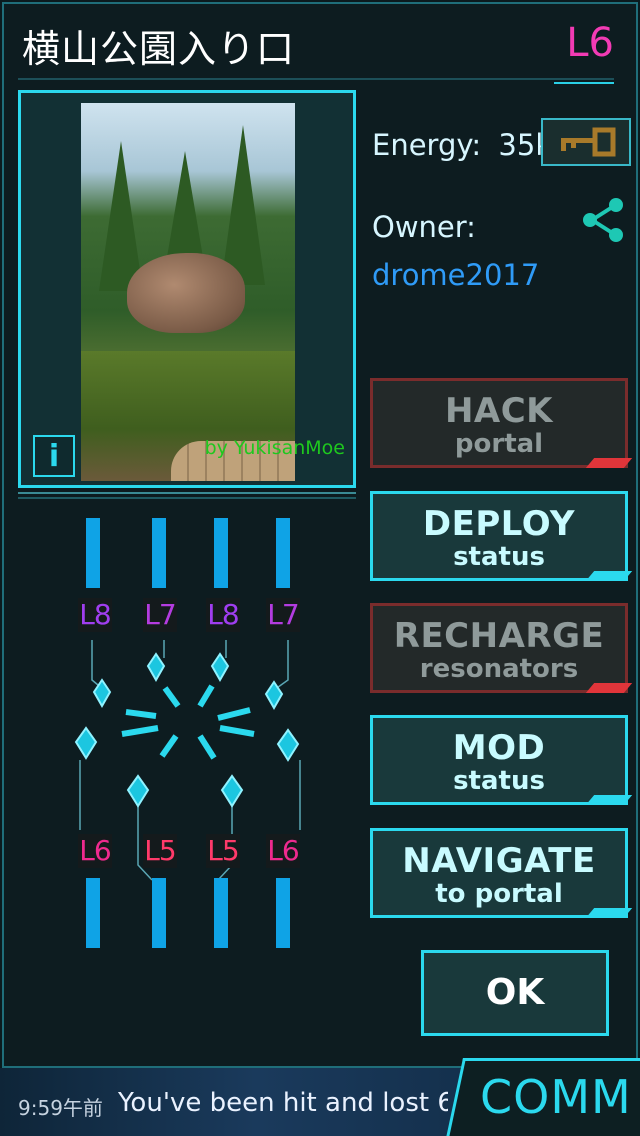 This screenshot has height=1136, width=640. Describe the element at coordinates (556, 1097) in the screenshot. I see `comm-tab-label: COMM` at that location.